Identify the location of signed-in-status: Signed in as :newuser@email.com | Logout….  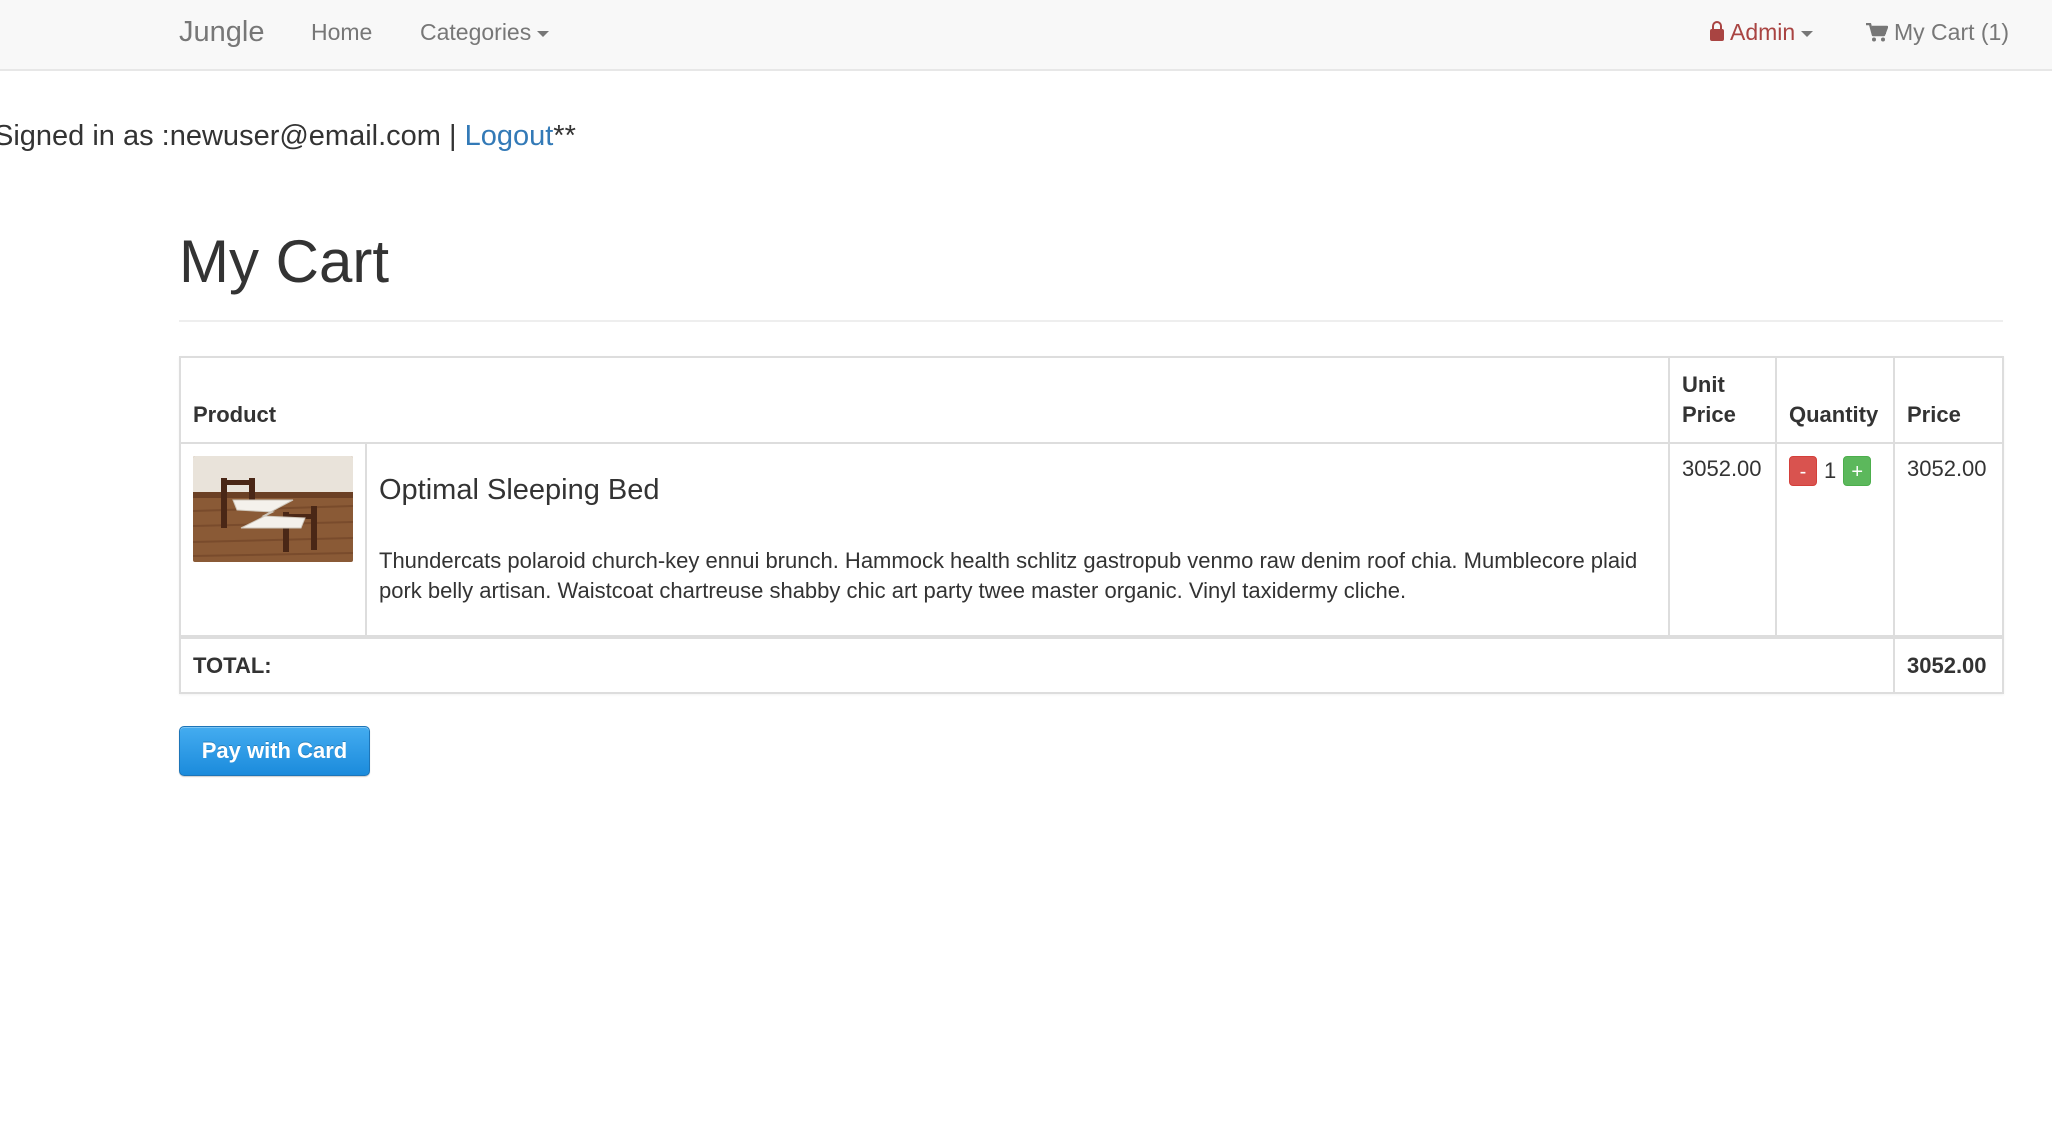
(288, 136).